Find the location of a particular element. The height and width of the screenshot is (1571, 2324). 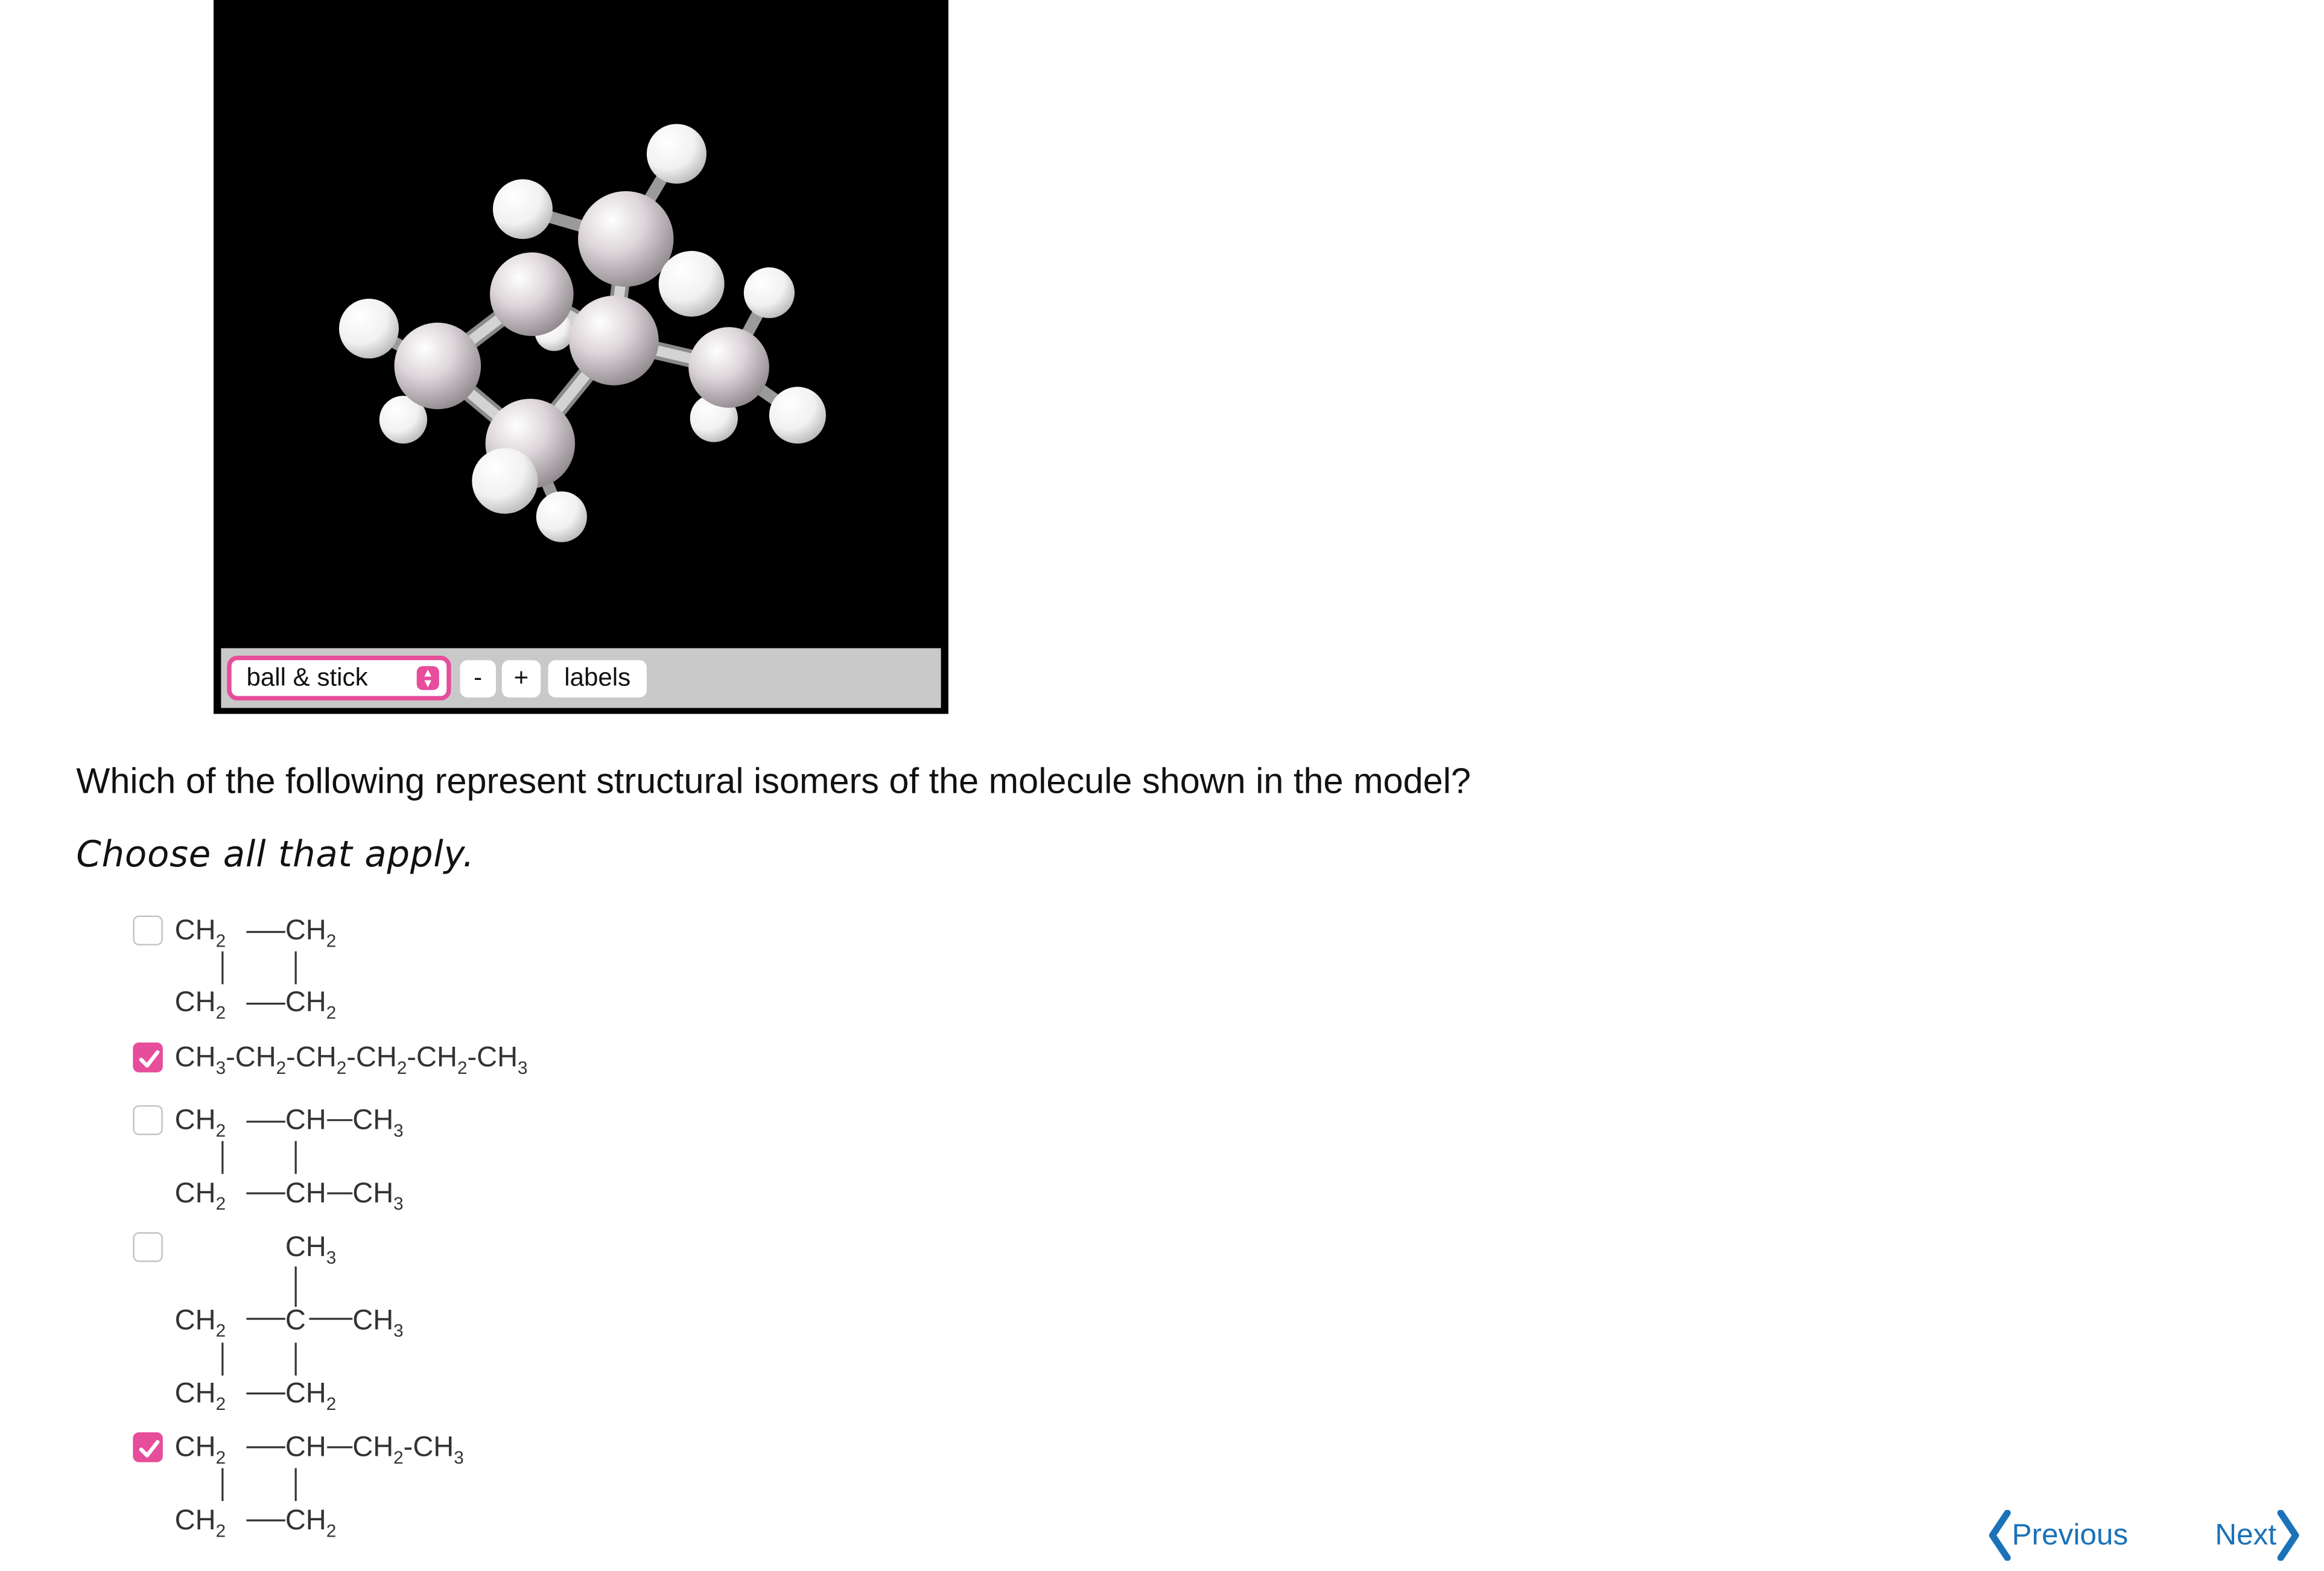

viewer-toolbar: ball & stick ▲ ▼ - + labels is located at coordinates (581, 678).